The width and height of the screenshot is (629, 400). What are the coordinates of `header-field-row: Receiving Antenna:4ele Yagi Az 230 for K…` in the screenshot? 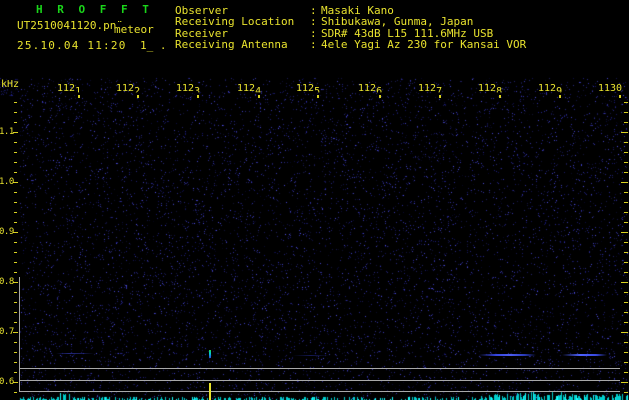 It's located at (351, 45).